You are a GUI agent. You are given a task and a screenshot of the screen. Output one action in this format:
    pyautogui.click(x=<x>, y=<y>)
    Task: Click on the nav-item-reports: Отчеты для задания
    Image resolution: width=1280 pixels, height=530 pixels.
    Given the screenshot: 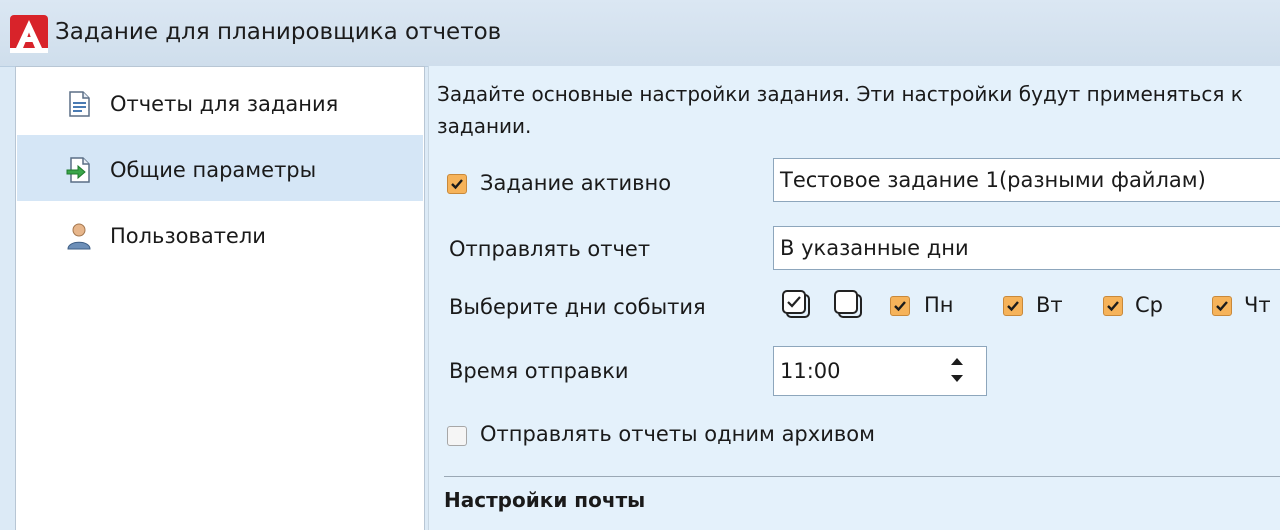 What is the action you would take?
    pyautogui.click(x=220, y=102)
    